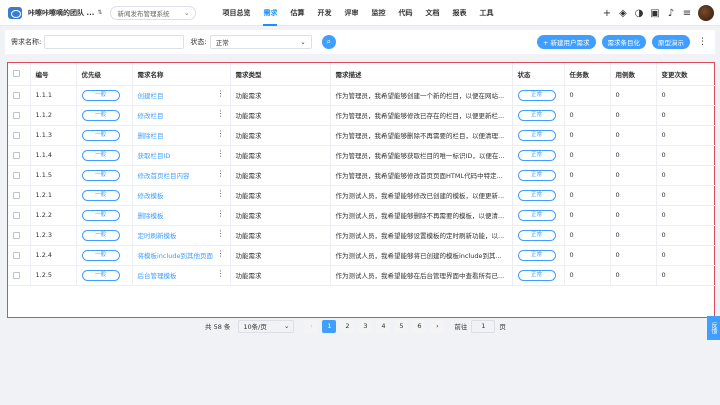 This screenshot has height=405, width=720. I want to click on page-number-button: 3, so click(365, 326).